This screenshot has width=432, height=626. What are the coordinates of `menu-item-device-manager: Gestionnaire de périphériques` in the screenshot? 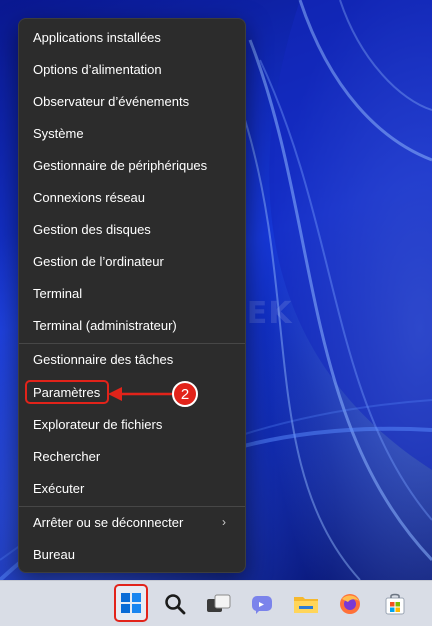 It's located at (132, 165).